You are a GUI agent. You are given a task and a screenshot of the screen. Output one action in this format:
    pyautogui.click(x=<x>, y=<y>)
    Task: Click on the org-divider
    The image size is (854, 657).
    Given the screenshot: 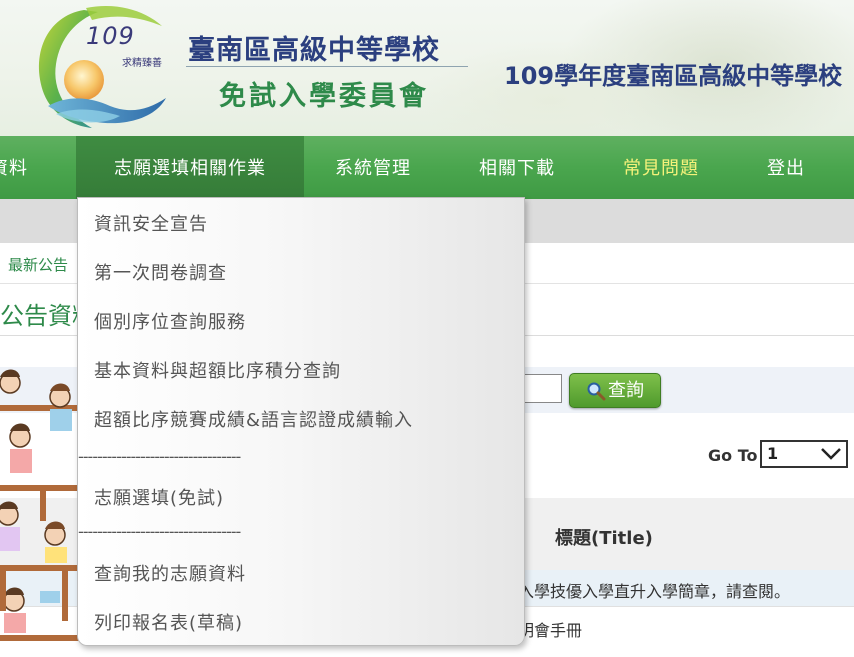 What is the action you would take?
    pyautogui.click(x=327, y=66)
    